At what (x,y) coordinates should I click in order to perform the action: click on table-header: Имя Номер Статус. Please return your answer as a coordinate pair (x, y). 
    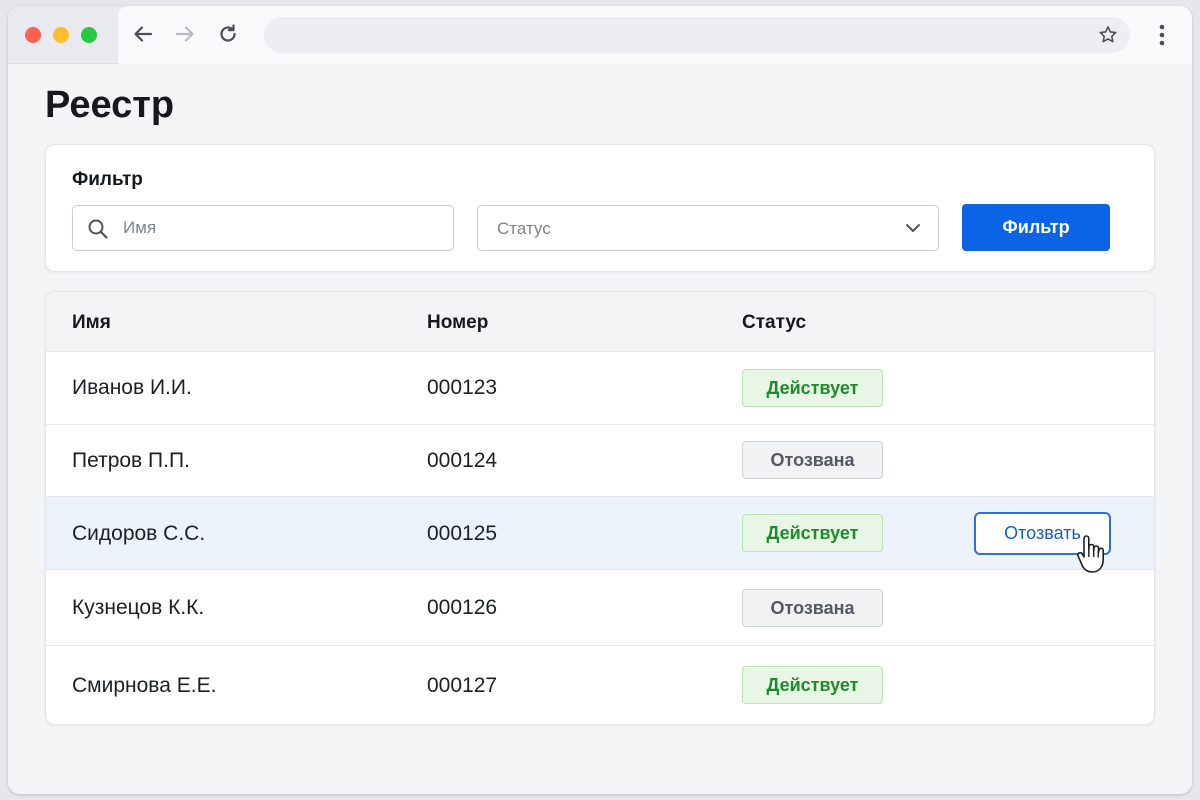
    Looking at the image, I should click on (600, 322).